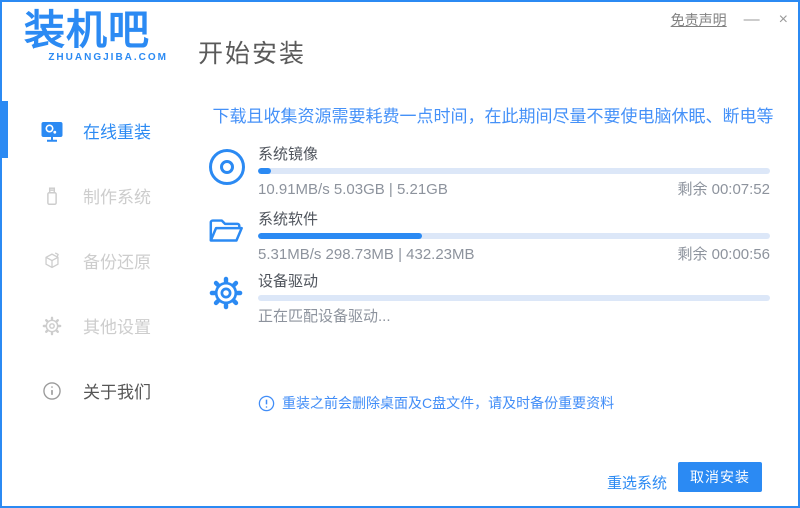  I want to click on task-time-remaining: 剩余 00:07:52, so click(723, 189).